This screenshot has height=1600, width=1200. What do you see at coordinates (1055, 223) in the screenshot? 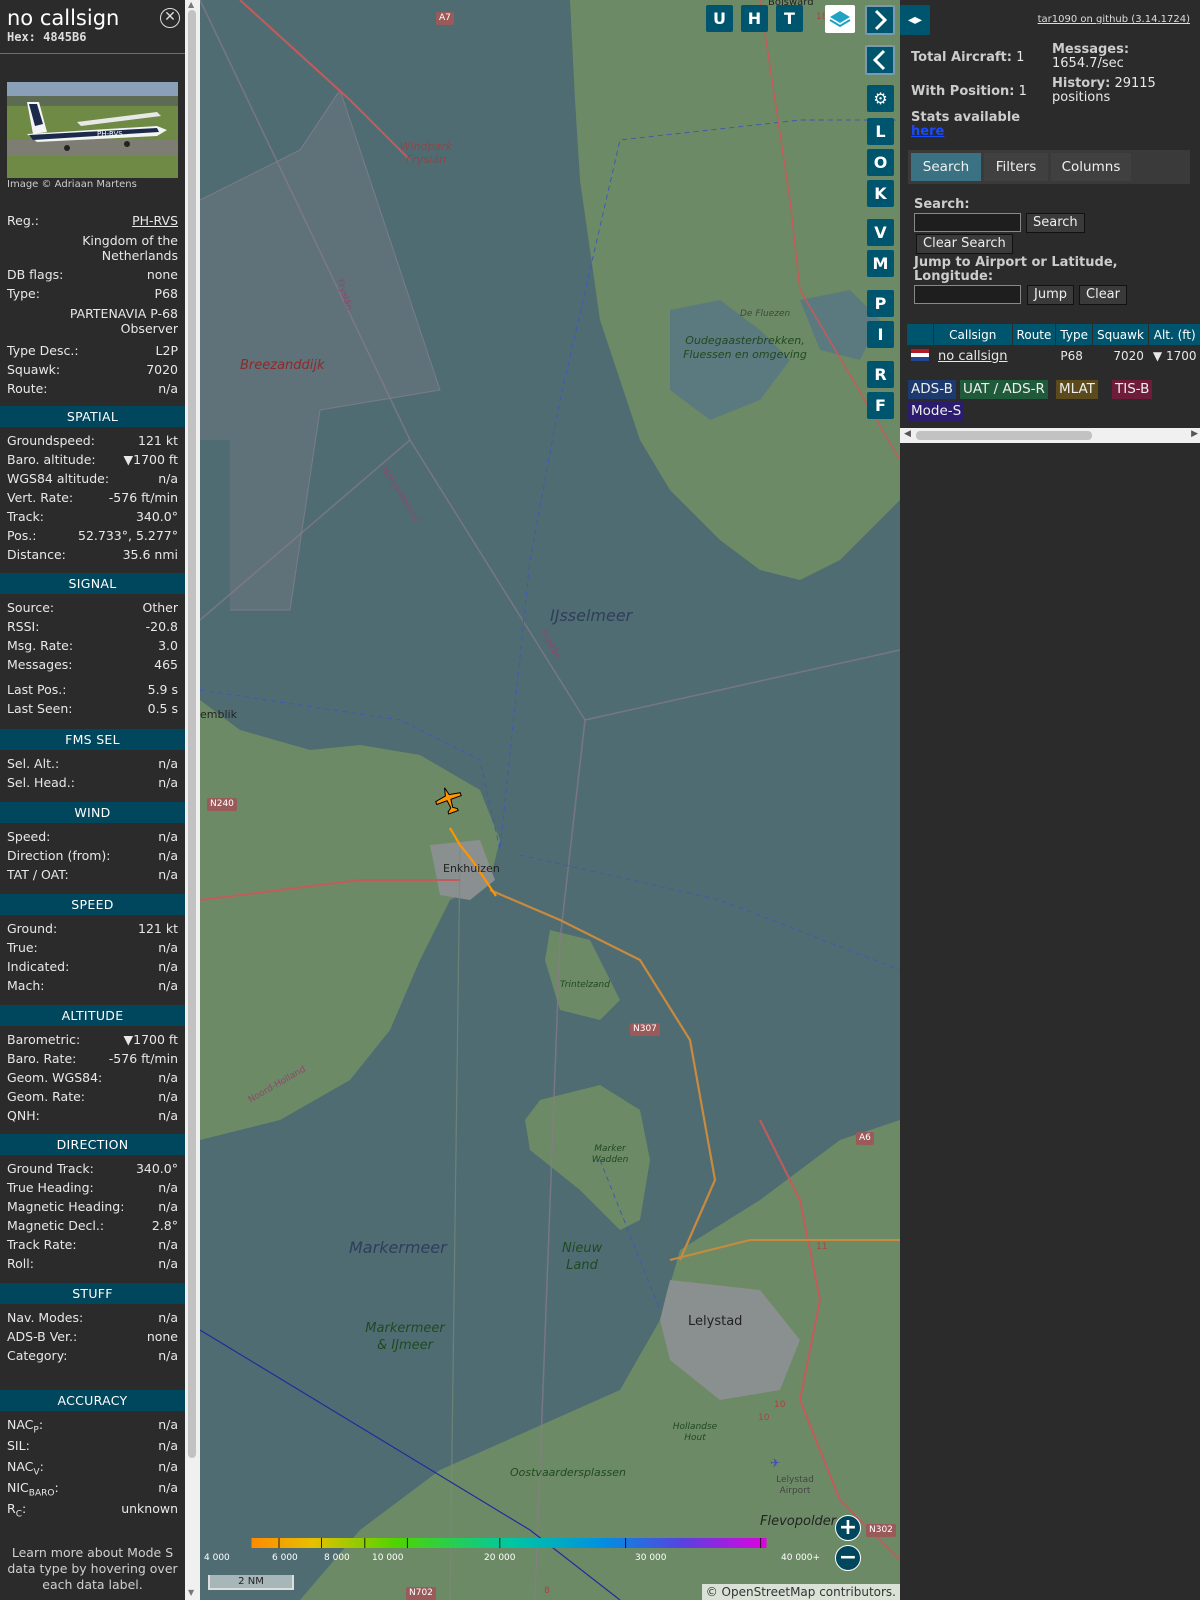
I see `search-button: Search` at bounding box center [1055, 223].